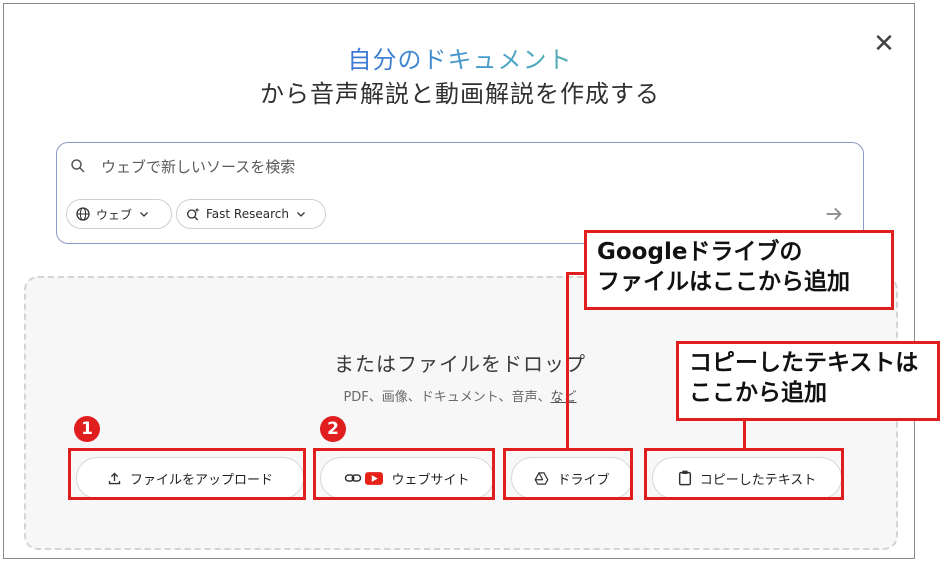  I want to click on website-highlight, so click(404, 474).